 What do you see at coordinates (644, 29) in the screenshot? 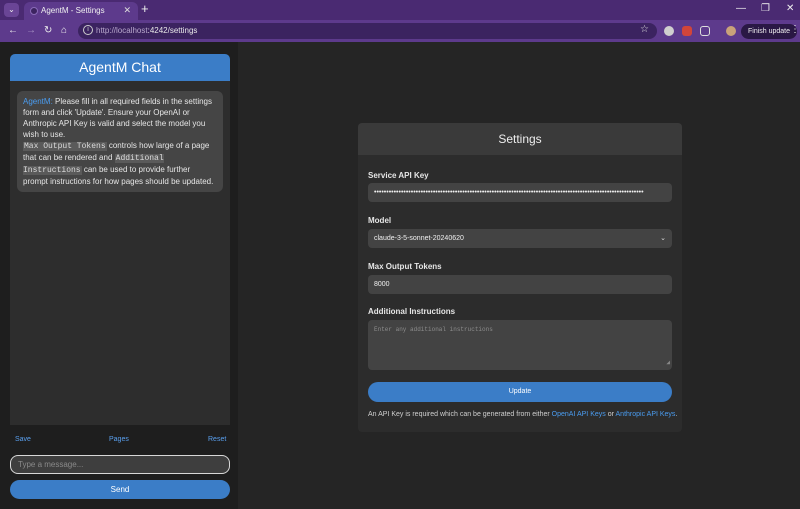
I see `bookmark-star-icon: ☆` at bounding box center [644, 29].